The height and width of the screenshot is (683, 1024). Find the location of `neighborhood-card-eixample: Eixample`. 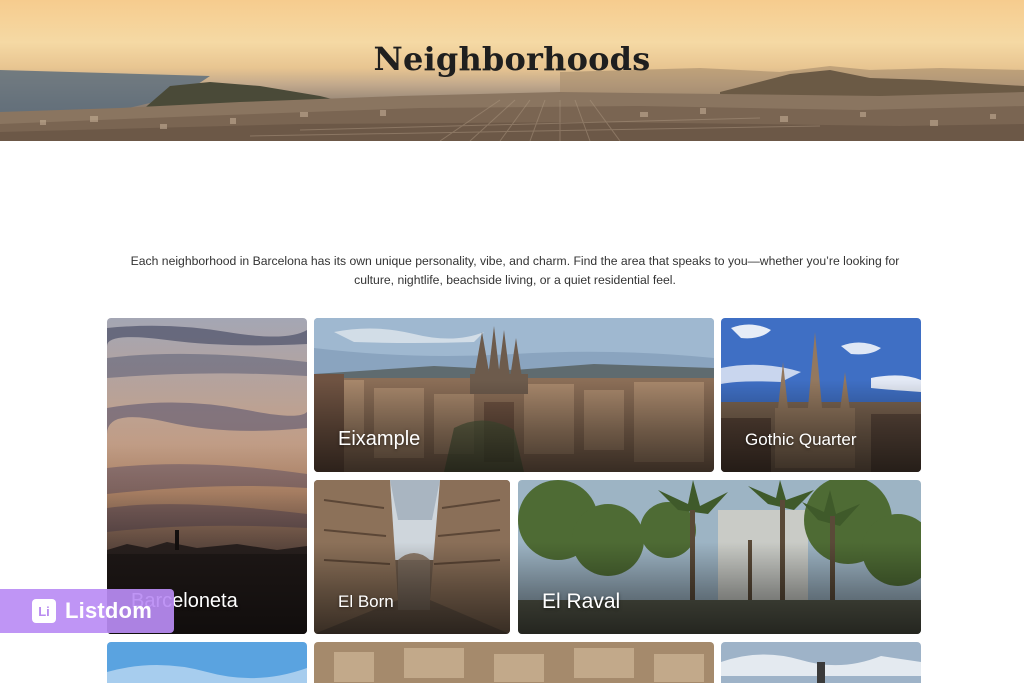

neighborhood-card-eixample: Eixample is located at coordinates (514, 395).